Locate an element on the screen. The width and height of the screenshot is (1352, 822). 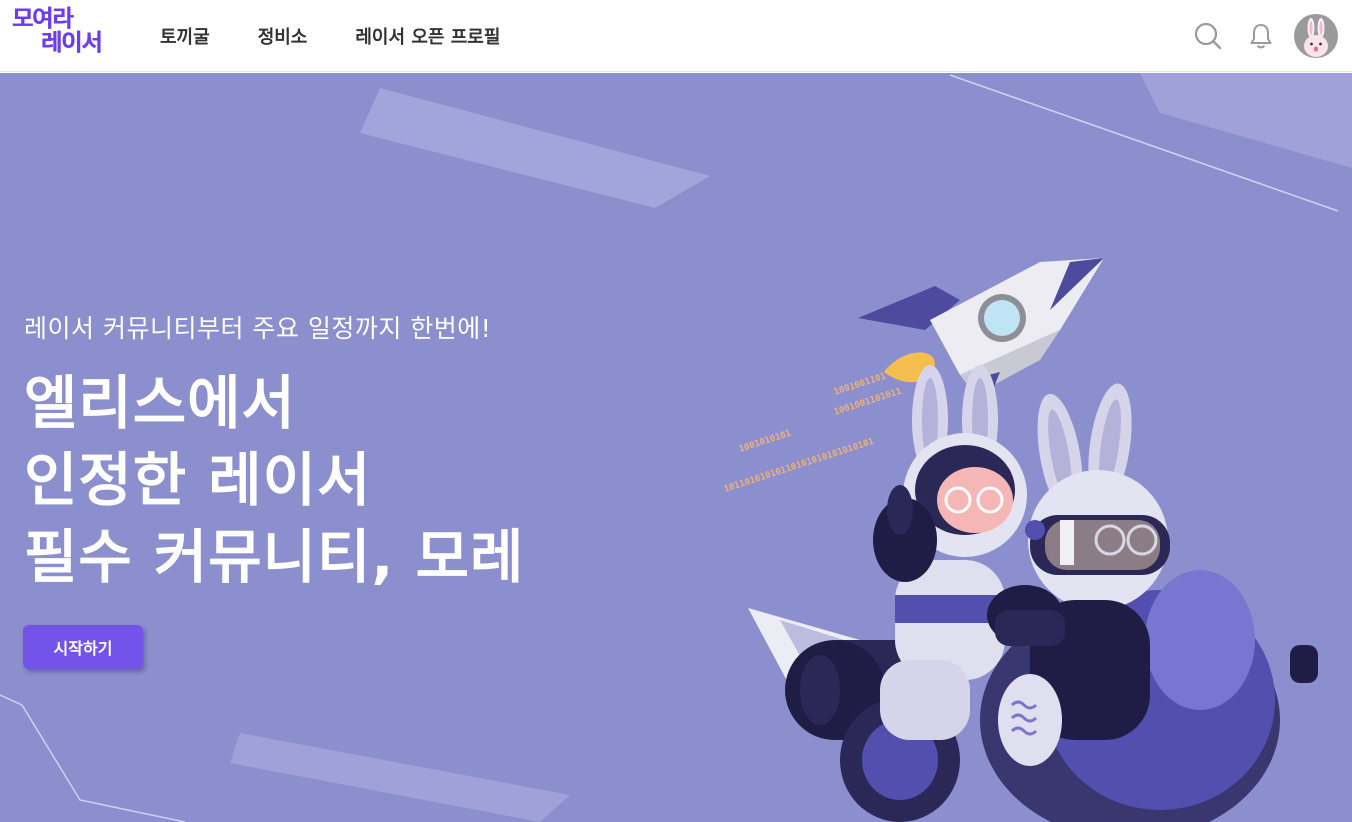
rabbit-avatar-icon is located at coordinates (1316, 37).